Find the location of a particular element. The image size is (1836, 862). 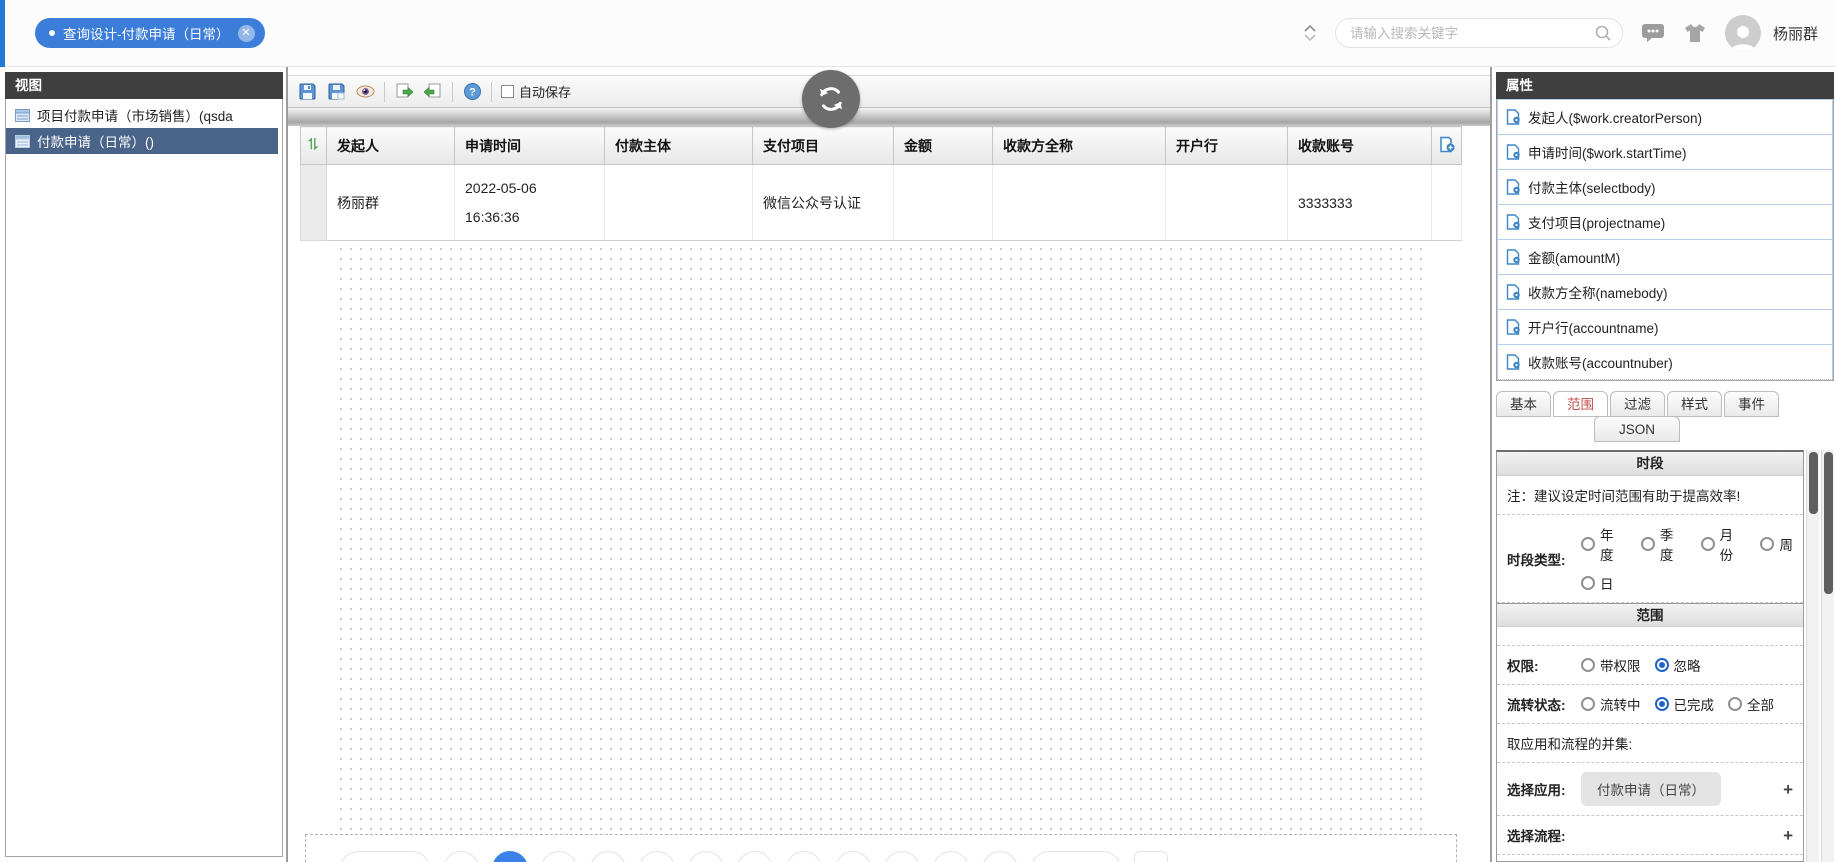

radio-with-permission: 带权限 is located at coordinates (1611, 665).